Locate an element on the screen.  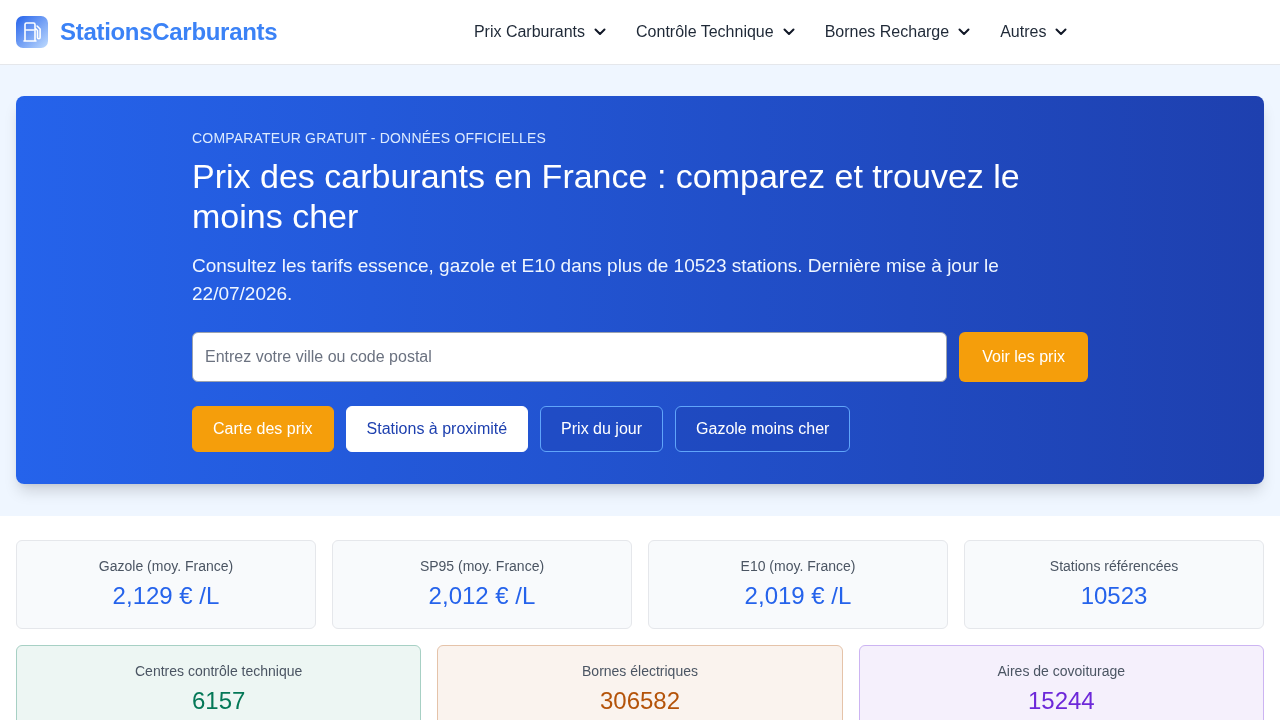
hero-subtitle: Consultez les tarifs essence, gazole et E10 dans plus de 10523 stations. Dernière mise à jour le 22/07/2026. is located at coordinates (596, 280).